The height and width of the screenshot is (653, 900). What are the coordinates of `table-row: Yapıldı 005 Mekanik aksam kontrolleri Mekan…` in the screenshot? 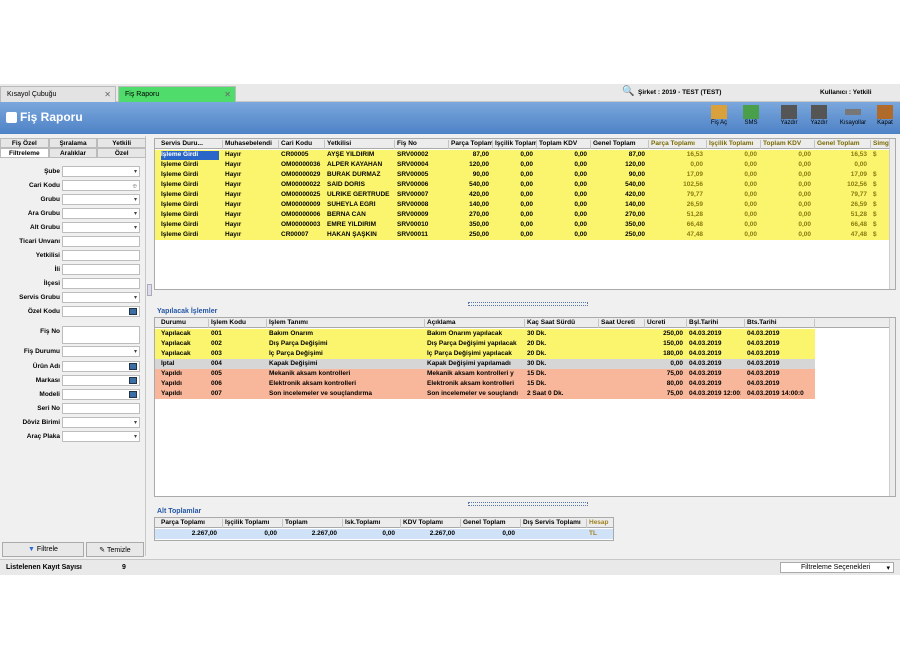 It's located at (485, 374).